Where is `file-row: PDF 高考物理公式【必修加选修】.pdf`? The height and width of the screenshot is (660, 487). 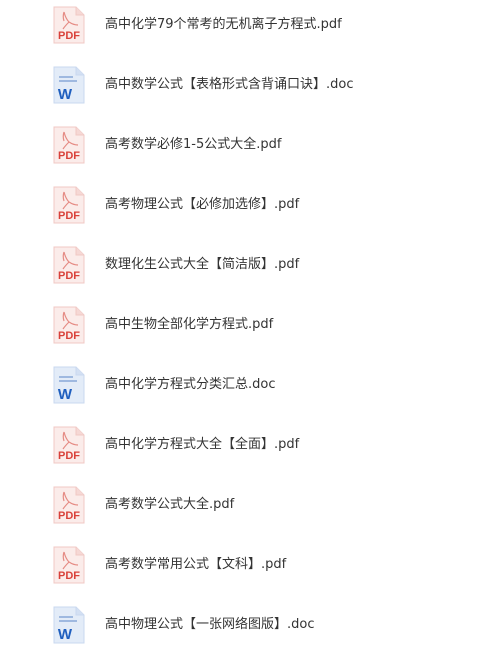
file-row: PDF 高考物理公式【必修加选修】.pdf is located at coordinates (243, 210).